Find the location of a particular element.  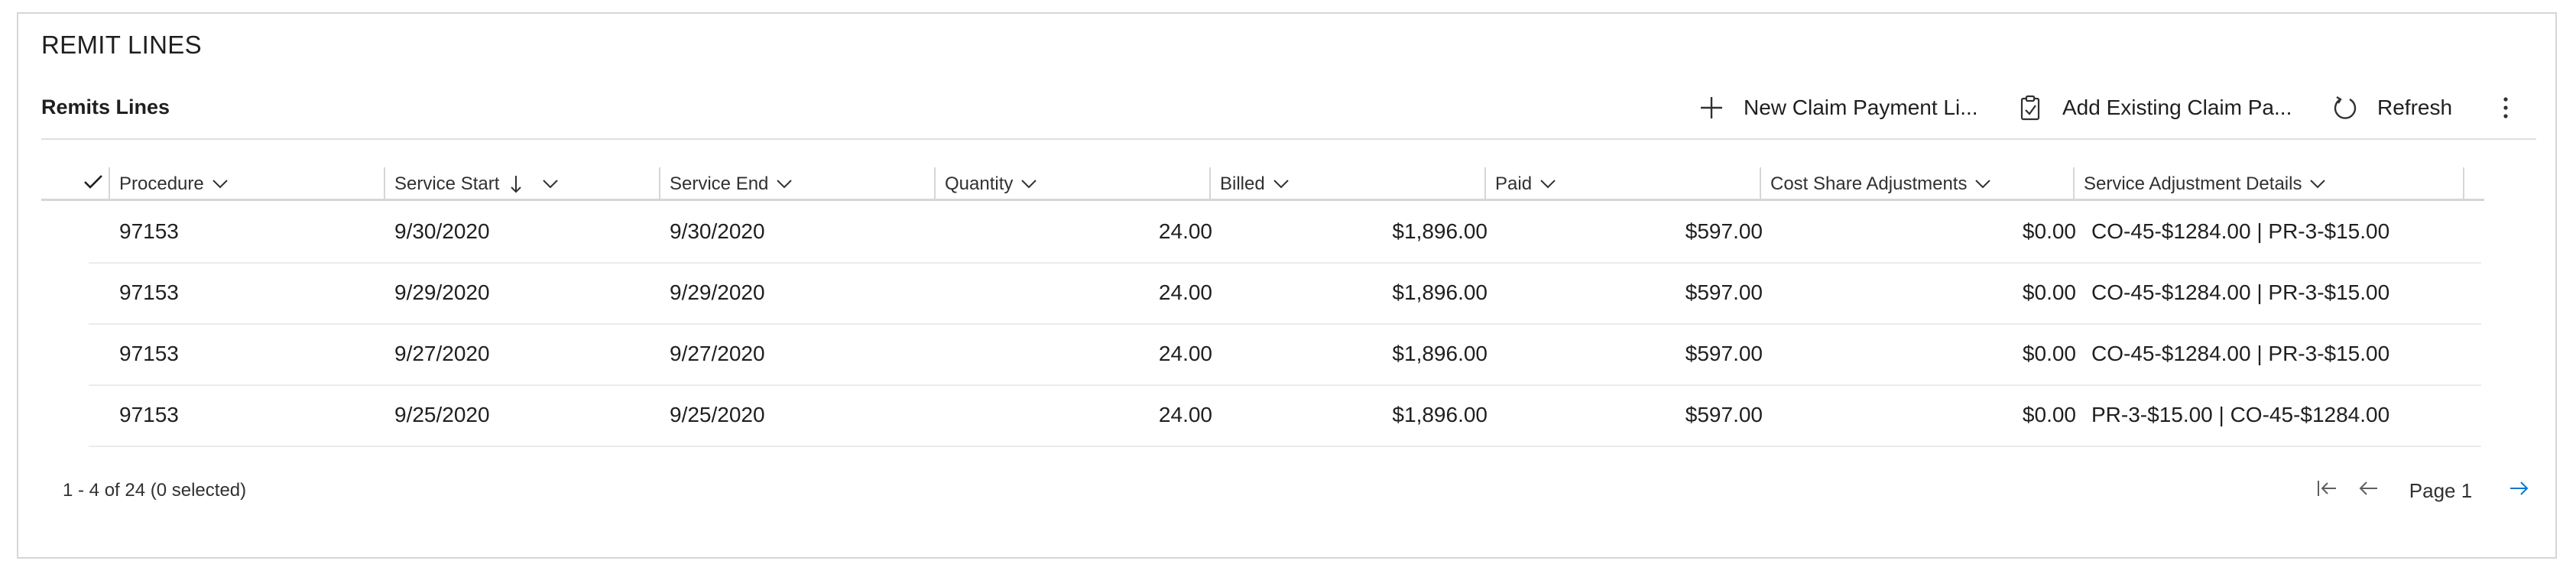

previous-page-button is located at coordinates (2368, 490).